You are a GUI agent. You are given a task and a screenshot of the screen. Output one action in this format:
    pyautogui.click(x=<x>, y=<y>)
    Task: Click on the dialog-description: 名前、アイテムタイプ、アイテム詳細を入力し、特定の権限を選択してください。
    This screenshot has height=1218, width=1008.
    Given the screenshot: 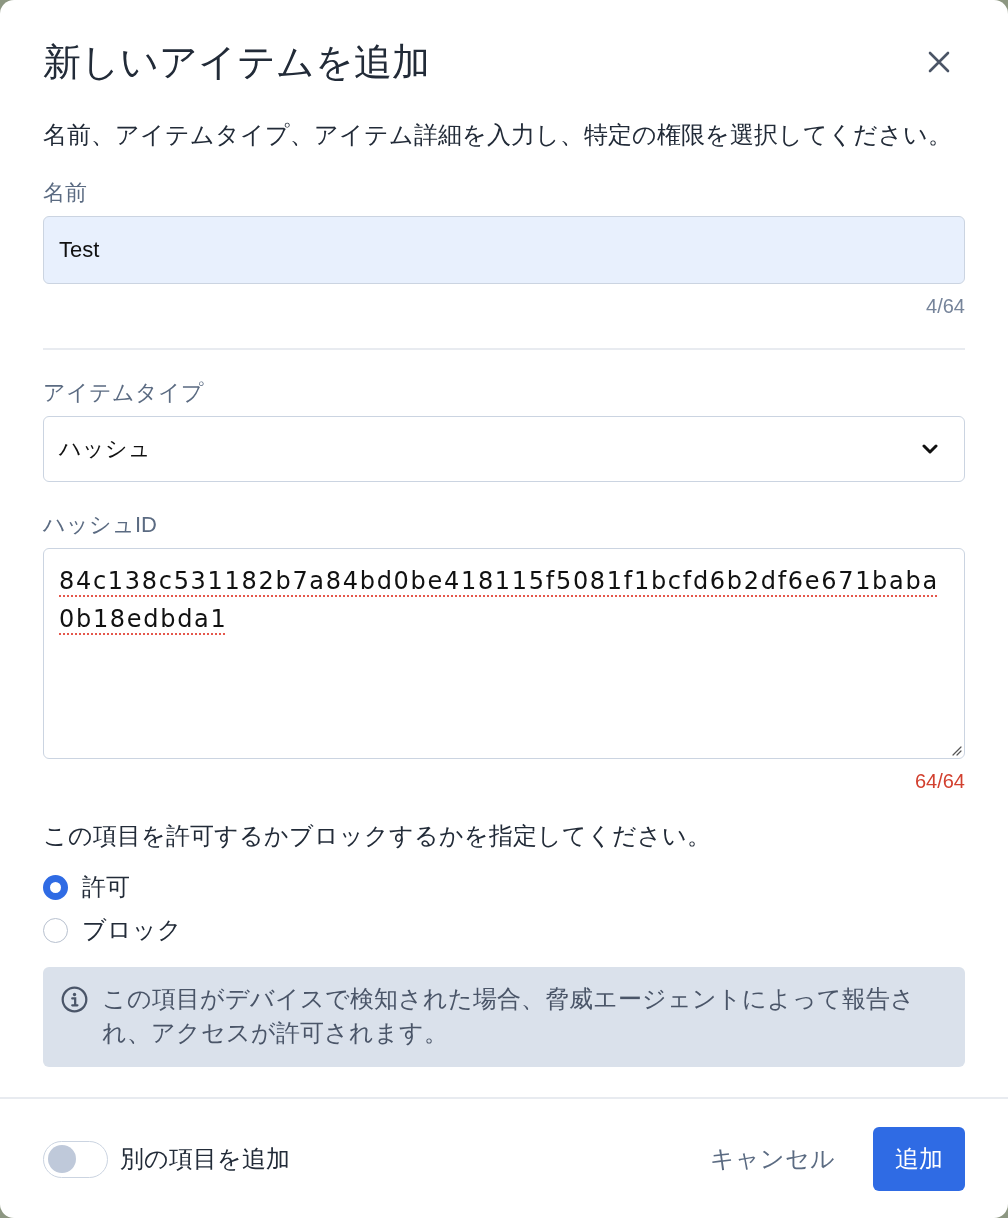 What is the action you would take?
    pyautogui.click(x=498, y=135)
    